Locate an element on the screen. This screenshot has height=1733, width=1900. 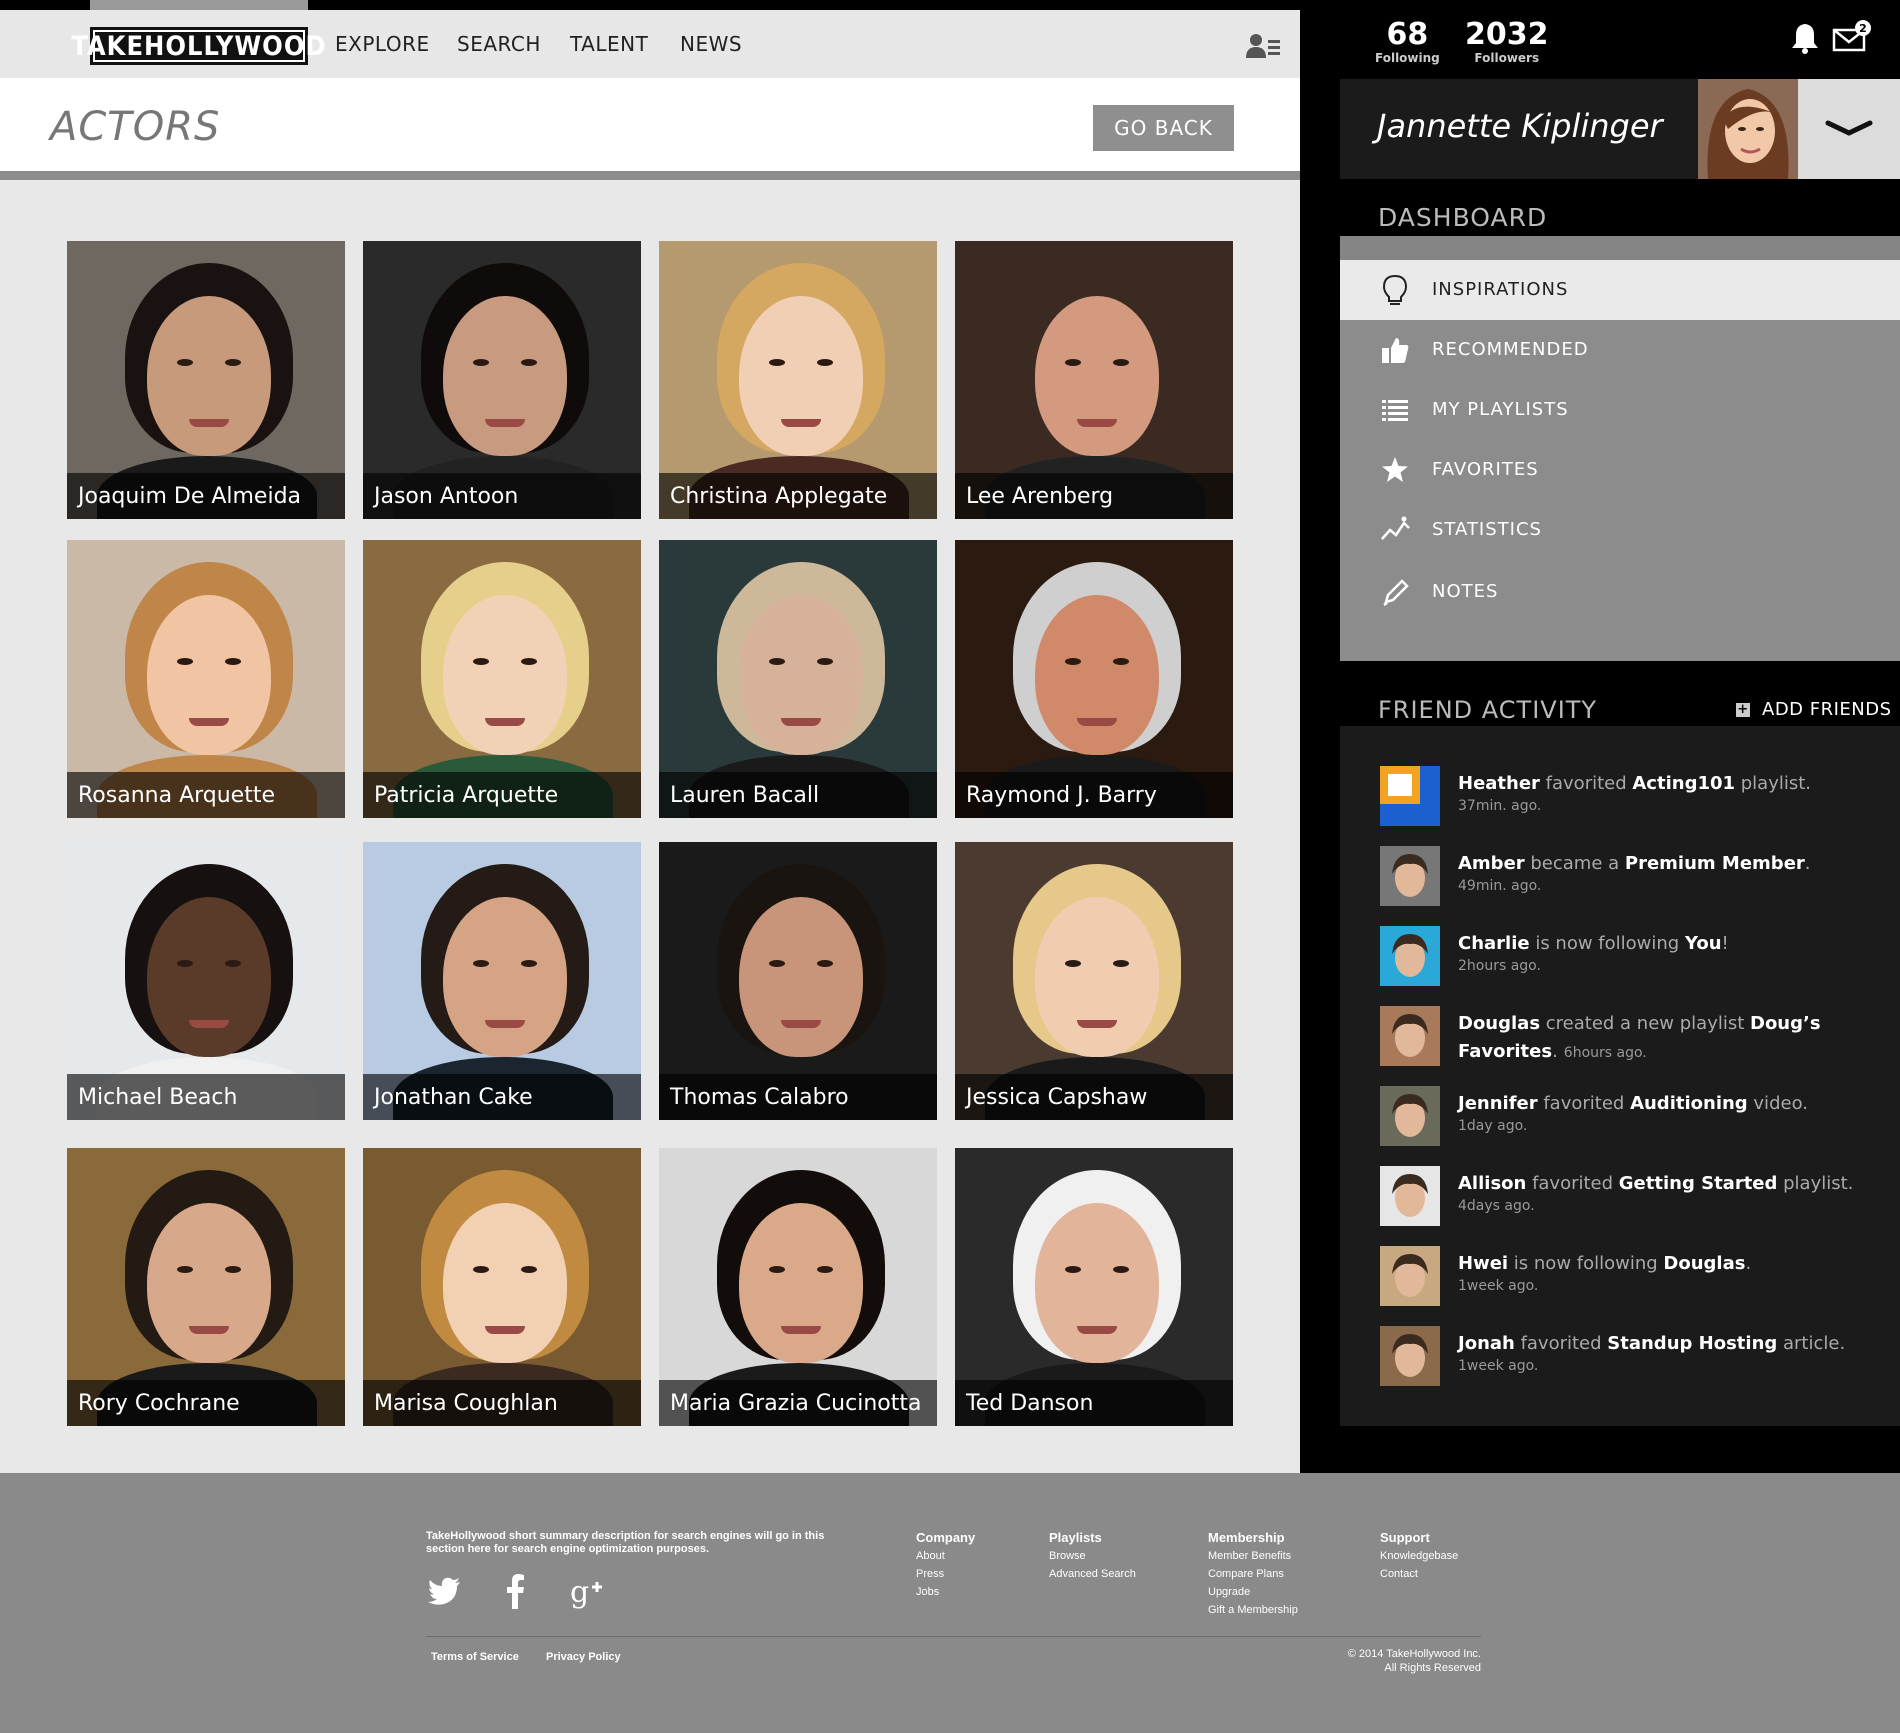
actor-name: Lauren Bacall is located at coordinates (745, 795).